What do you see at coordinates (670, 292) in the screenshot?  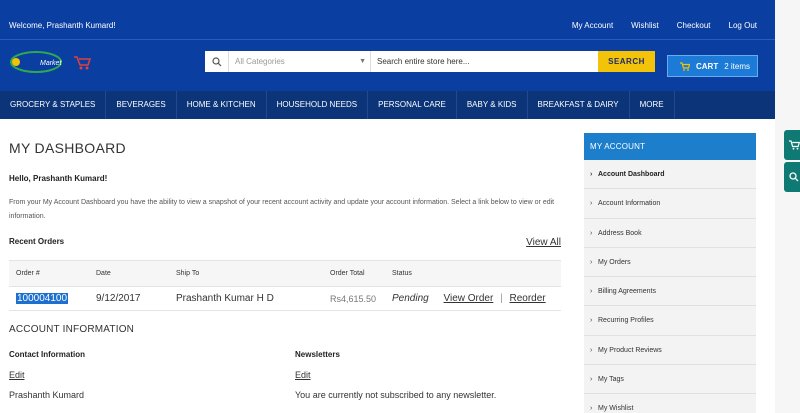 I see `sidebar-item-billing-agreements: › Billing Agreements` at bounding box center [670, 292].